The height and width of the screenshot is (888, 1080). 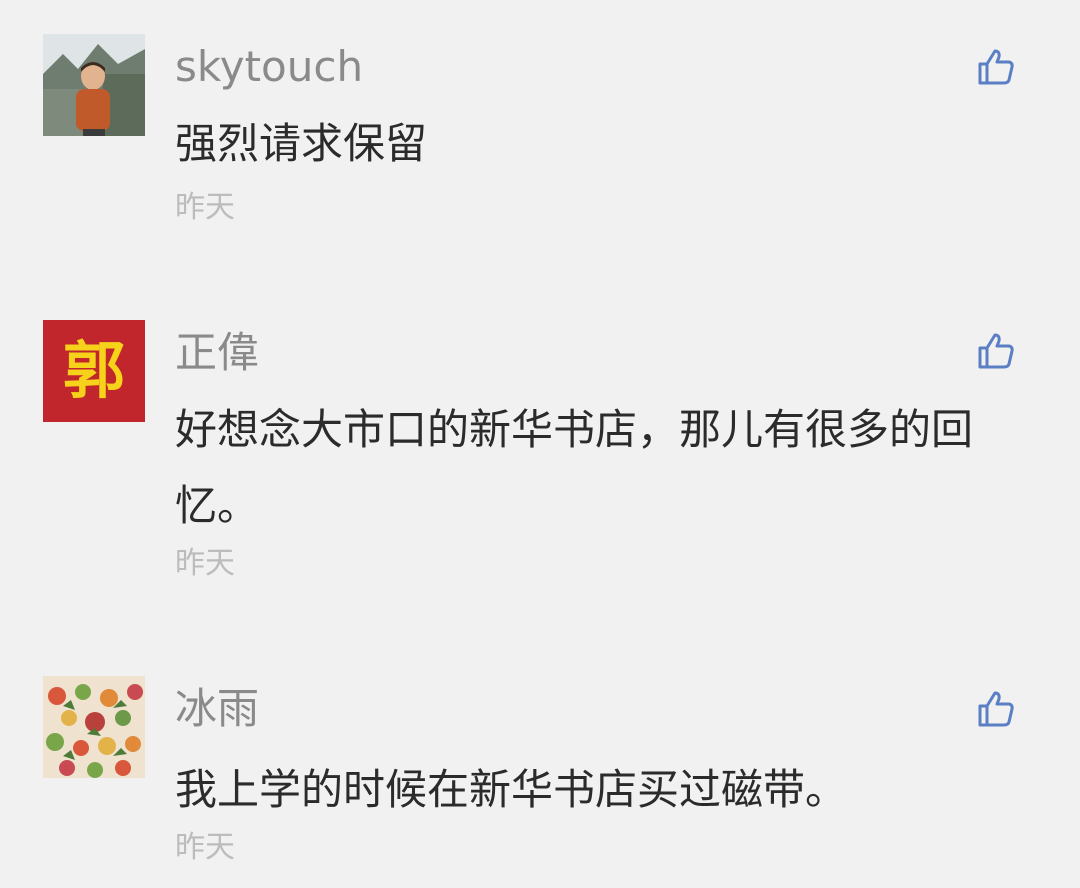 What do you see at coordinates (574, 467) in the screenshot?
I see `comment-text: 好想念大市口的新华书店，那儿有很多的回忆。` at bounding box center [574, 467].